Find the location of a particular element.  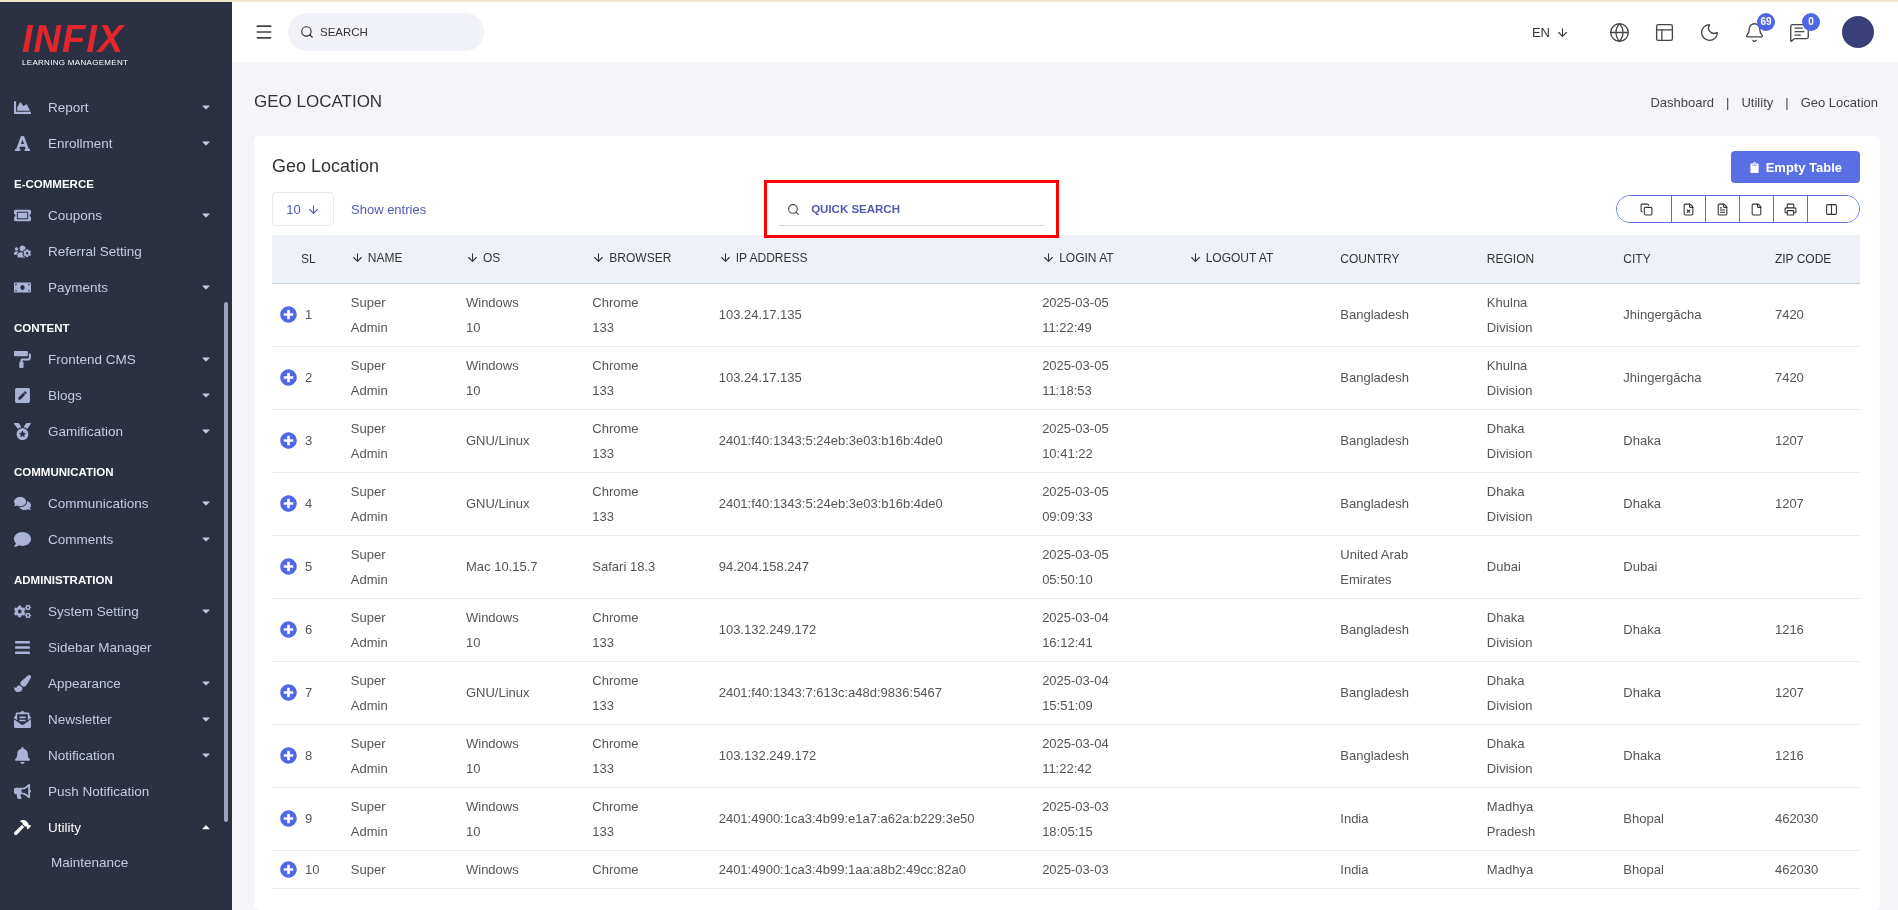

chat-icon is located at coordinates (1799, 32).